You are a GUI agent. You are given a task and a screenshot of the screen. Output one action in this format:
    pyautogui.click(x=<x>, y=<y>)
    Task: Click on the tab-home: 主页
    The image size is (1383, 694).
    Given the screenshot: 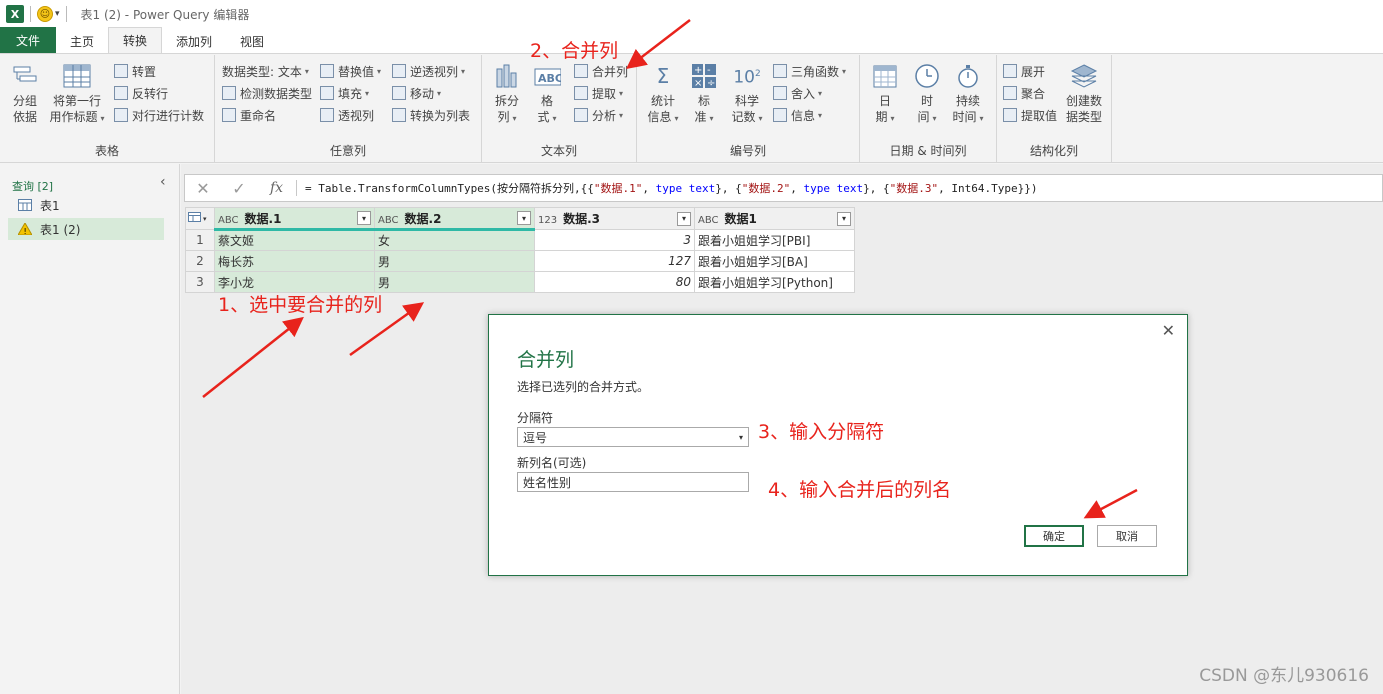 What is the action you would take?
    pyautogui.click(x=82, y=41)
    